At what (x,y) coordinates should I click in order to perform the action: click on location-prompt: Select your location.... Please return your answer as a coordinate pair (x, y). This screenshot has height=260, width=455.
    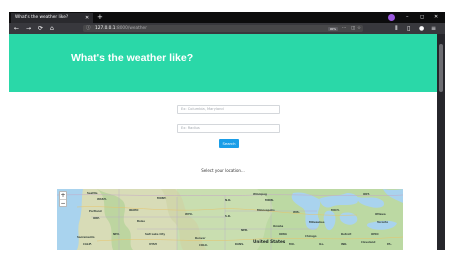
    Looking at the image, I should click on (223, 170).